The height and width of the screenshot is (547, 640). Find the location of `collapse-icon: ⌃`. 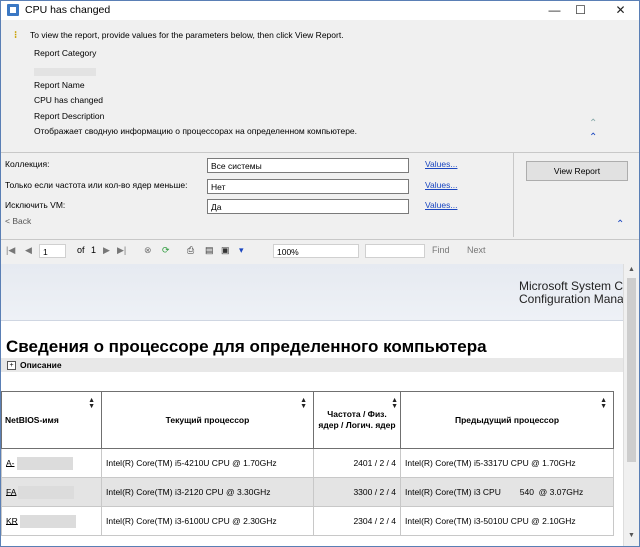

collapse-icon: ⌃ is located at coordinates (593, 137).